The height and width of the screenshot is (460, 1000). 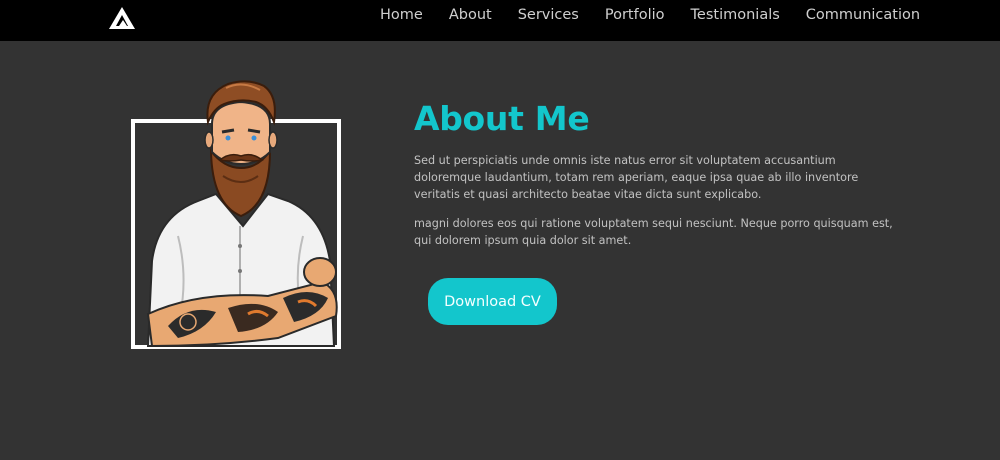 I want to click on nav-link-home: Home, so click(x=401, y=15).